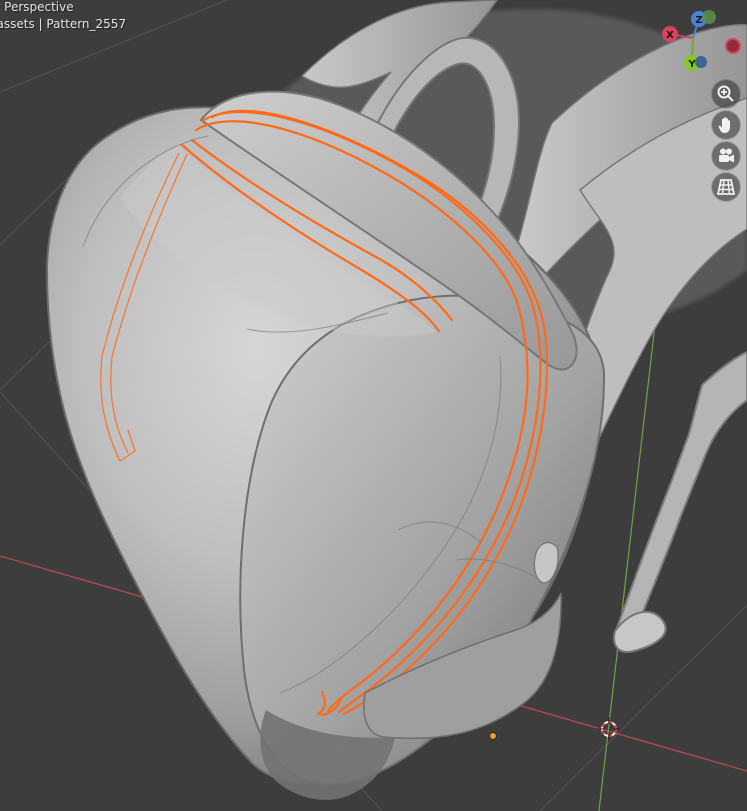 The height and width of the screenshot is (811, 747). I want to click on zoom-button, so click(726, 94).